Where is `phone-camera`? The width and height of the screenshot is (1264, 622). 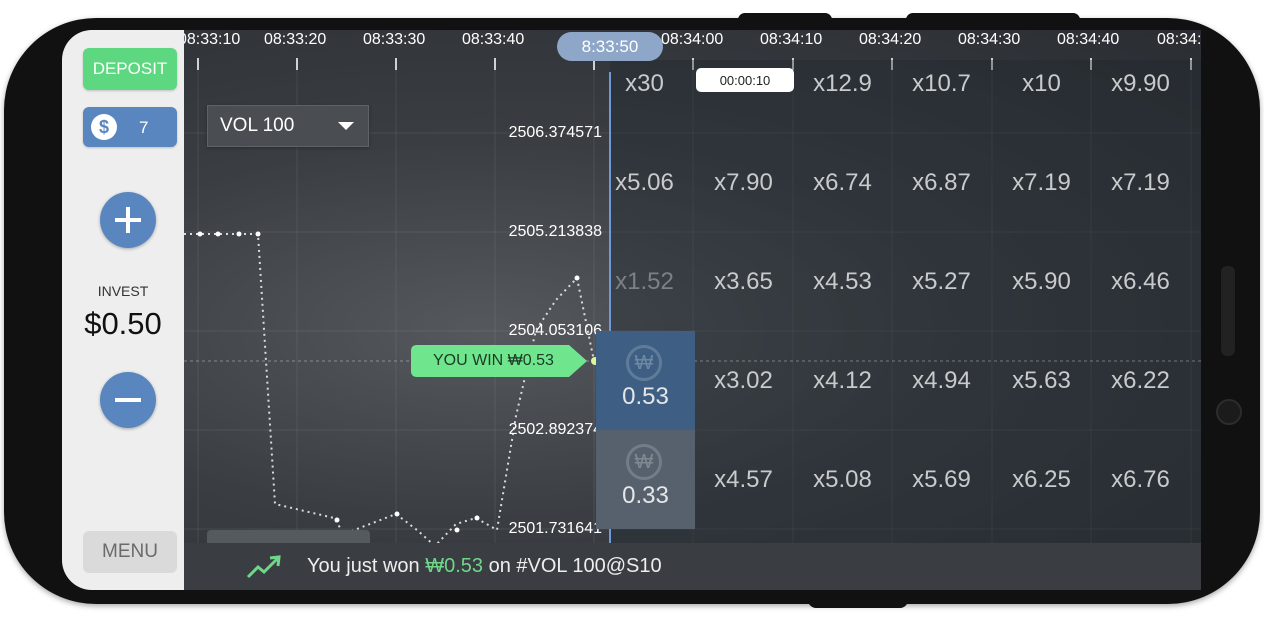
phone-camera is located at coordinates (1229, 412).